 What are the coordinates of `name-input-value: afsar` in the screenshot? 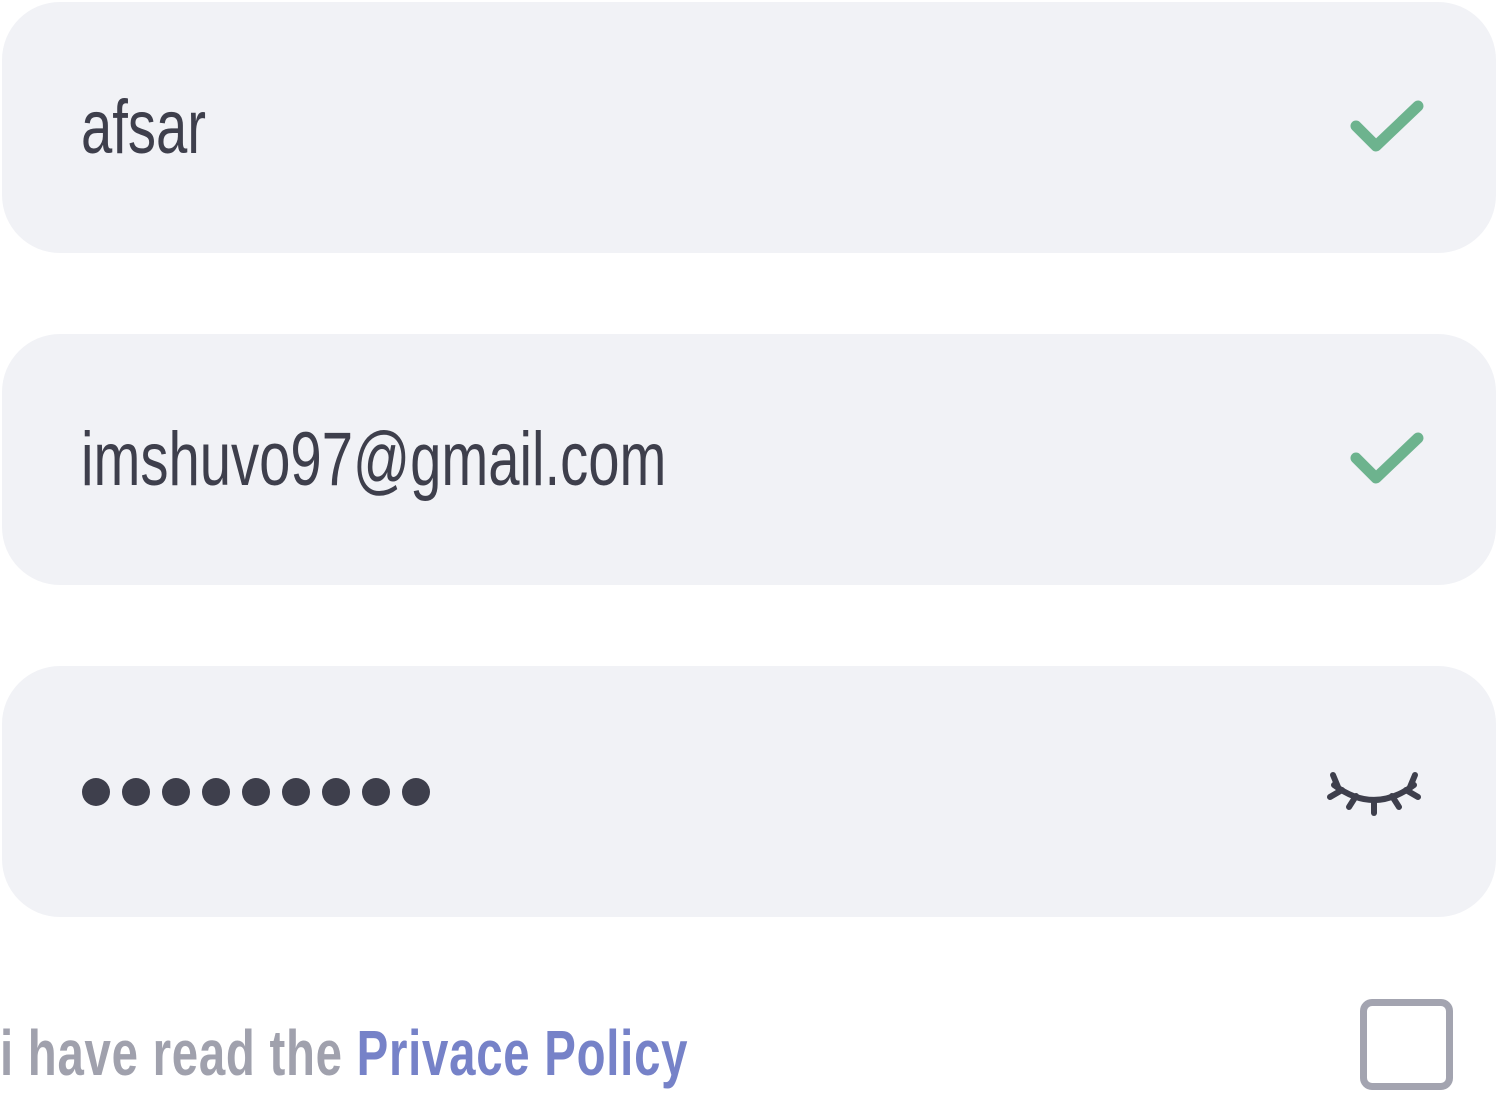 It's located at (143, 127).